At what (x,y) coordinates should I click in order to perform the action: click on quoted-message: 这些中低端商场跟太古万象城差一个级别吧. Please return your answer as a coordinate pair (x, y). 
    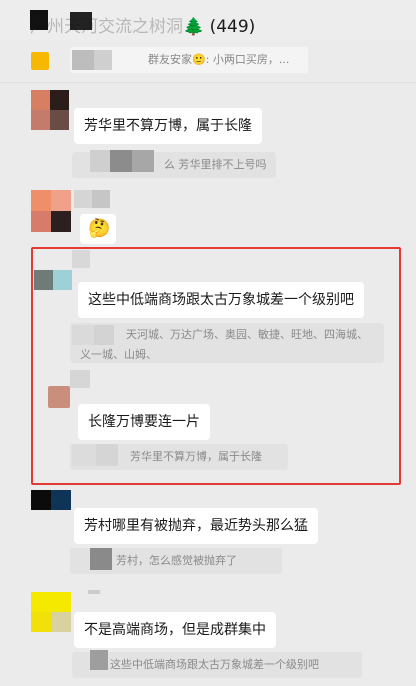
    Looking at the image, I should click on (217, 665).